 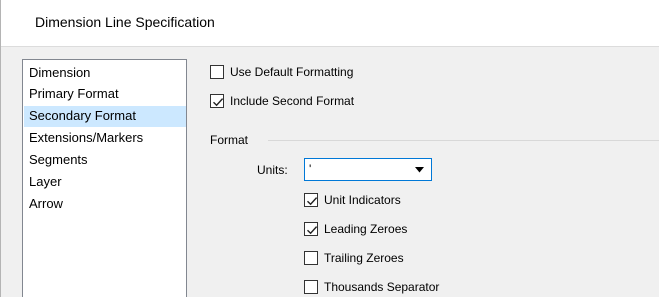 What do you see at coordinates (292, 101) in the screenshot?
I see `include-second-format-label: Include Second Format` at bounding box center [292, 101].